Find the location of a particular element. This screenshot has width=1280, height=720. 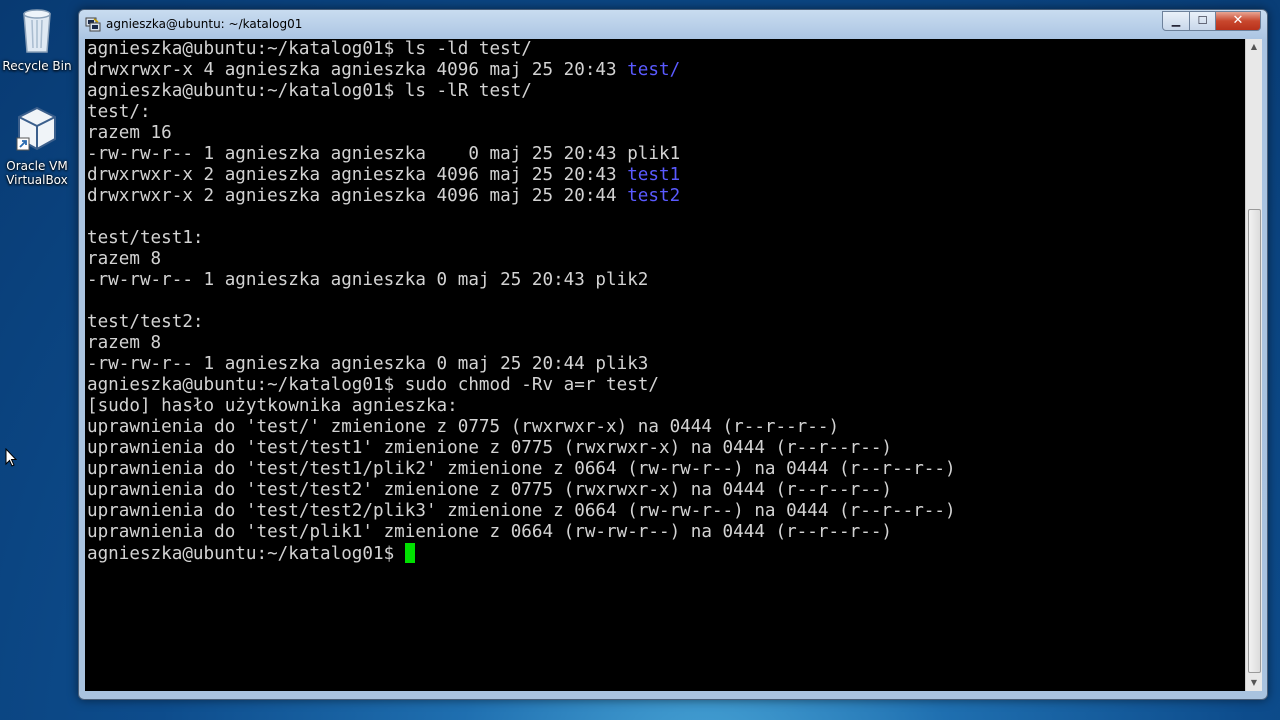

scrollbar-thumb is located at coordinates (1254, 441).